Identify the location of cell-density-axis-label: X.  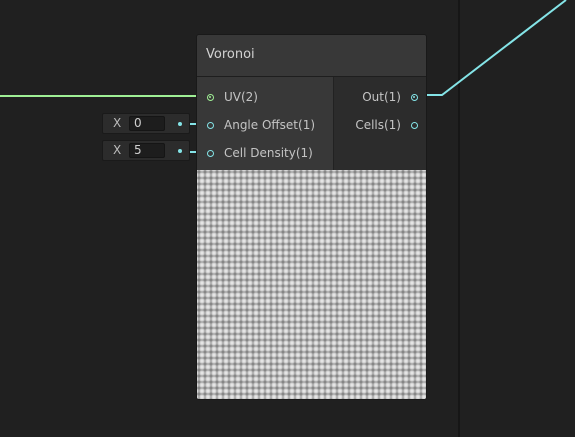
(117, 150).